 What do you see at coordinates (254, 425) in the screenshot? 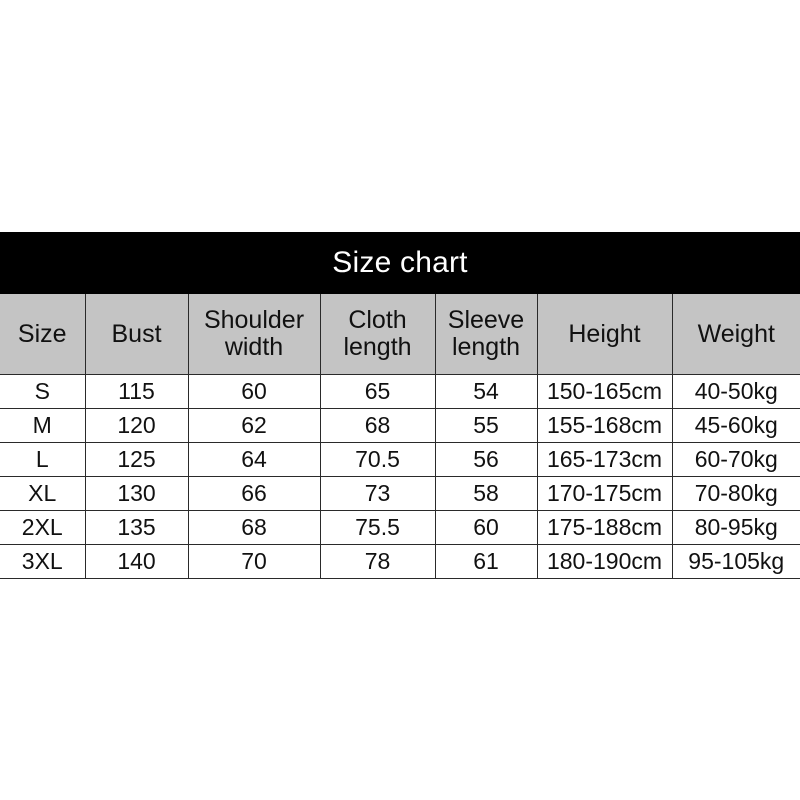
I see `cell-shoulder-width: 62` at bounding box center [254, 425].